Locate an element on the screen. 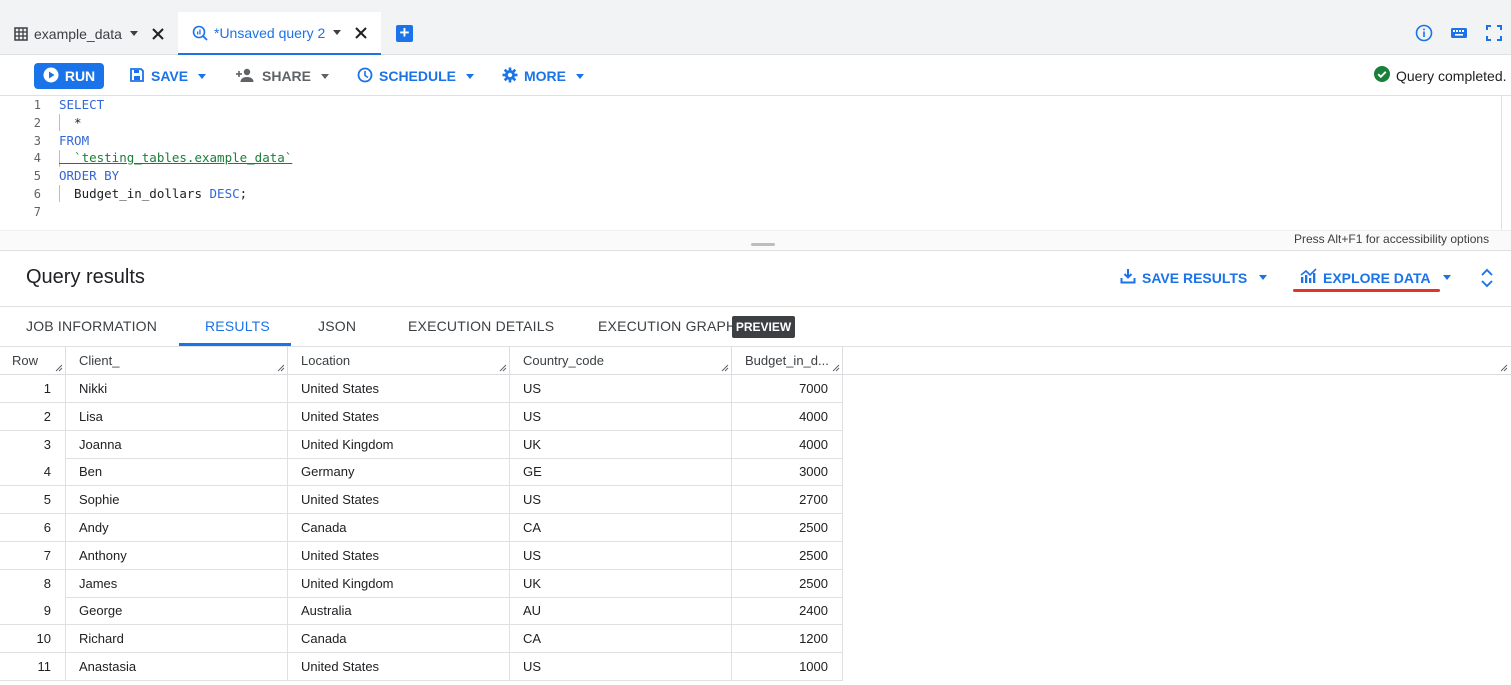 The width and height of the screenshot is (1511, 685). table-reference: `testing_tables.example_data` is located at coordinates (175, 157).